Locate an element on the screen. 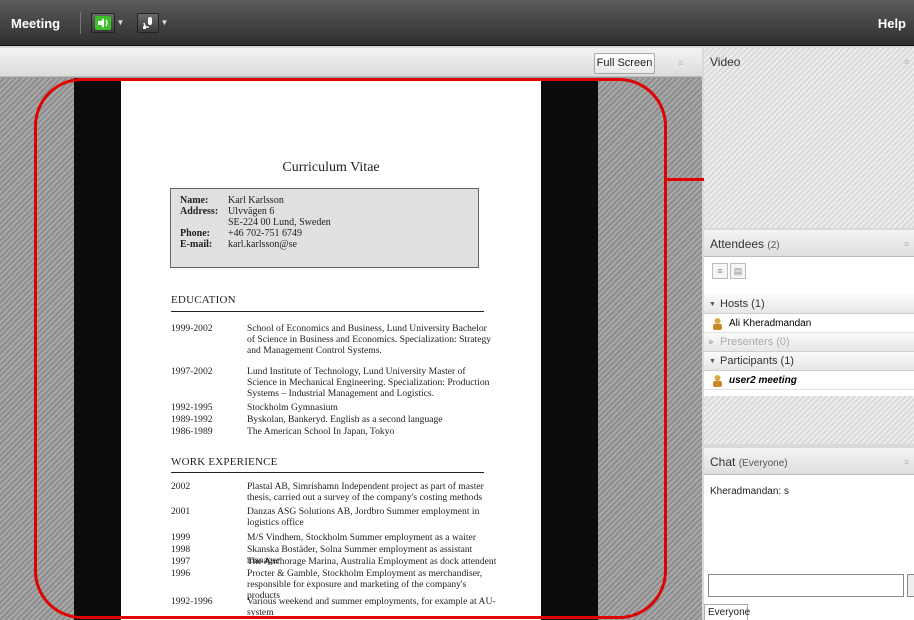  speaker-button is located at coordinates (103, 23).